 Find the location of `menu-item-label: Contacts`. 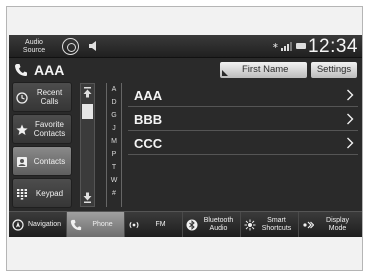

menu-item-label: Contacts is located at coordinates (49, 161).